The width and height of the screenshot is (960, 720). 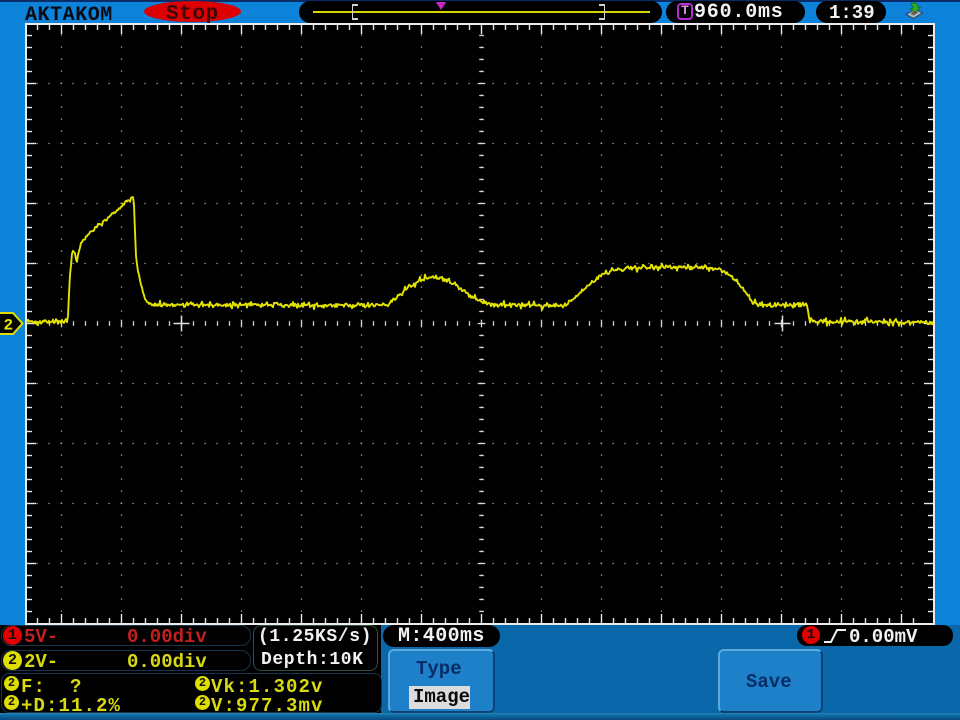 What do you see at coordinates (9, 326) in the screenshot?
I see `svg-text: 2` at bounding box center [9, 326].